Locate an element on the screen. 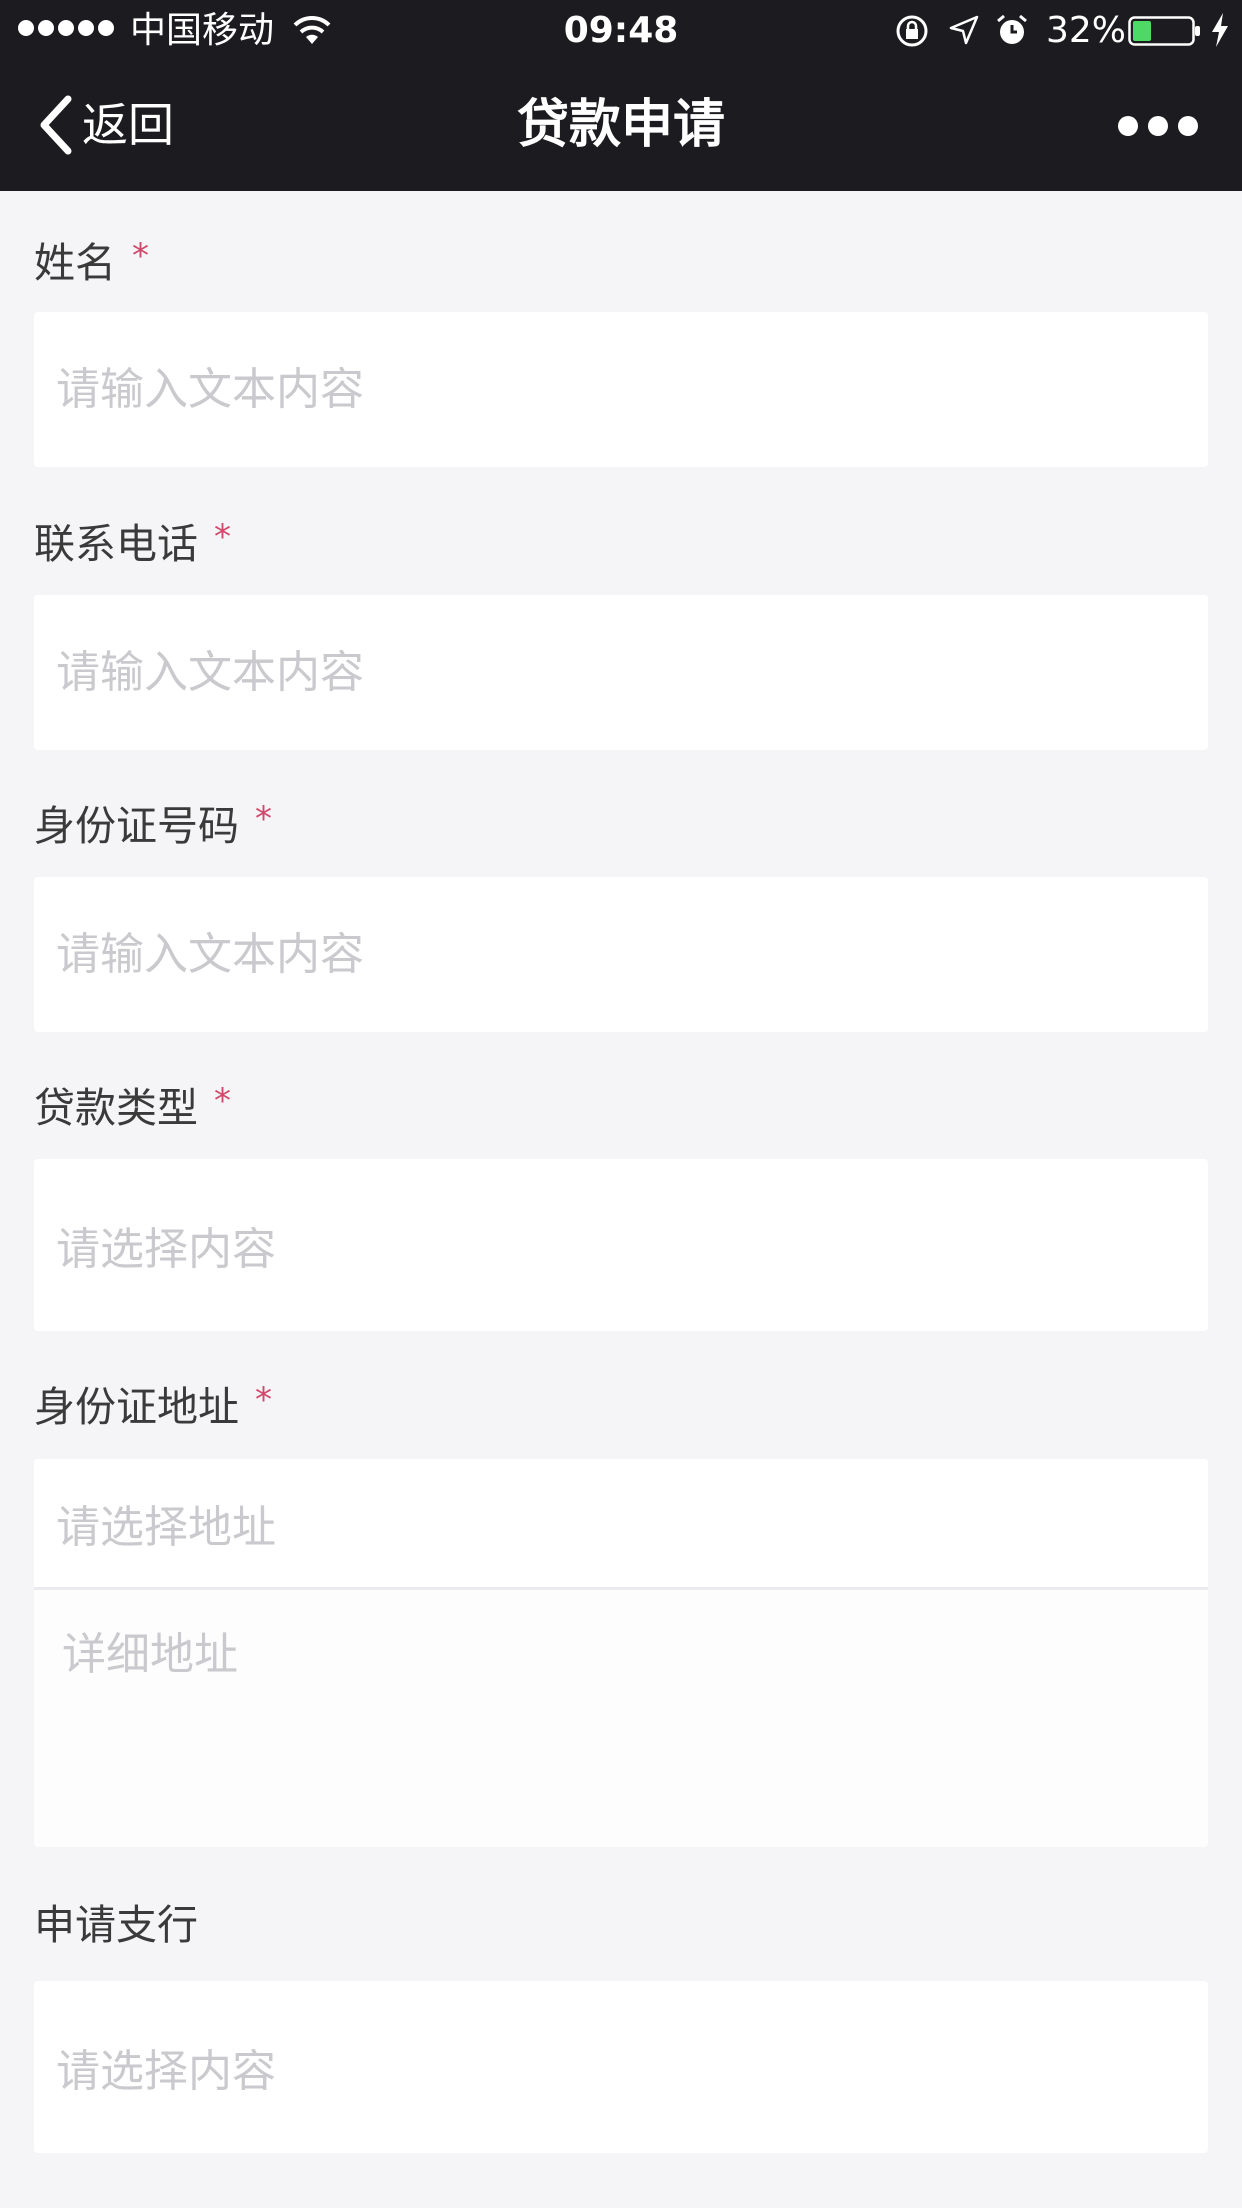  address-detail-input is located at coordinates (621, 1718).